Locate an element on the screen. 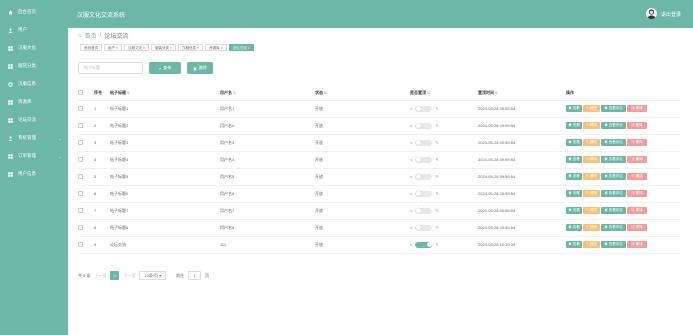  tab-0: 系统首页 is located at coordinates (91, 47).